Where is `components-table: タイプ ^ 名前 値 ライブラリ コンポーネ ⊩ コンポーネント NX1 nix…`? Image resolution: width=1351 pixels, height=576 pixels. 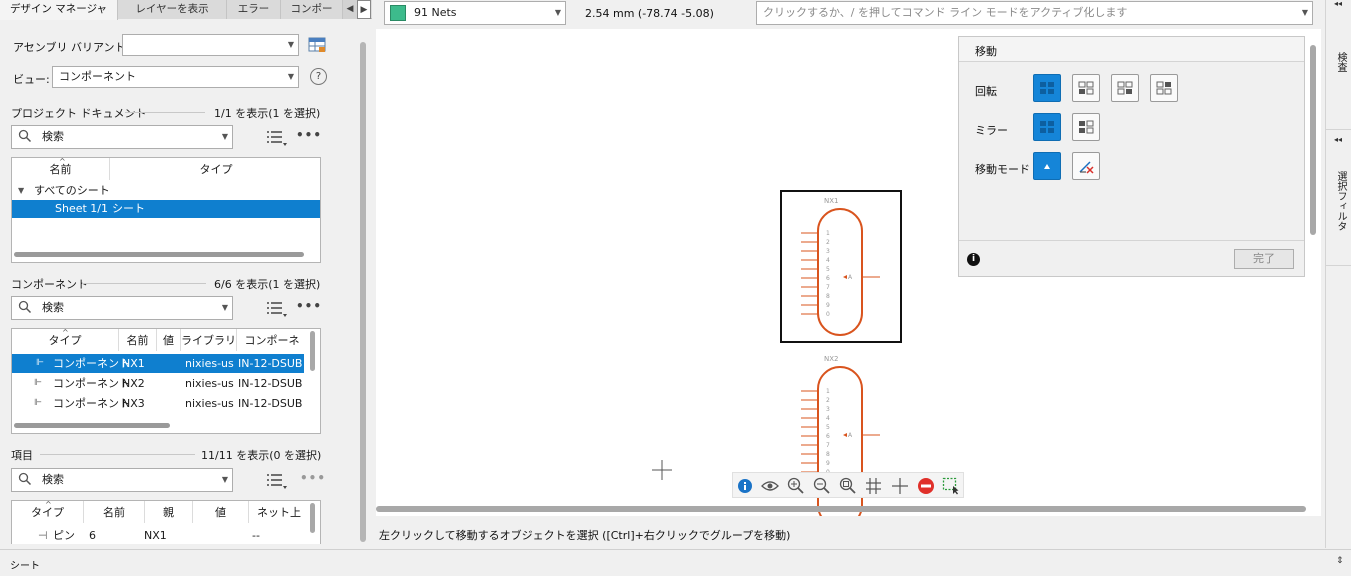 components-table: タイプ ^ 名前 値 ライブラリ コンポーネ ⊩ コンポーネント NX1 nix… is located at coordinates (166, 381).